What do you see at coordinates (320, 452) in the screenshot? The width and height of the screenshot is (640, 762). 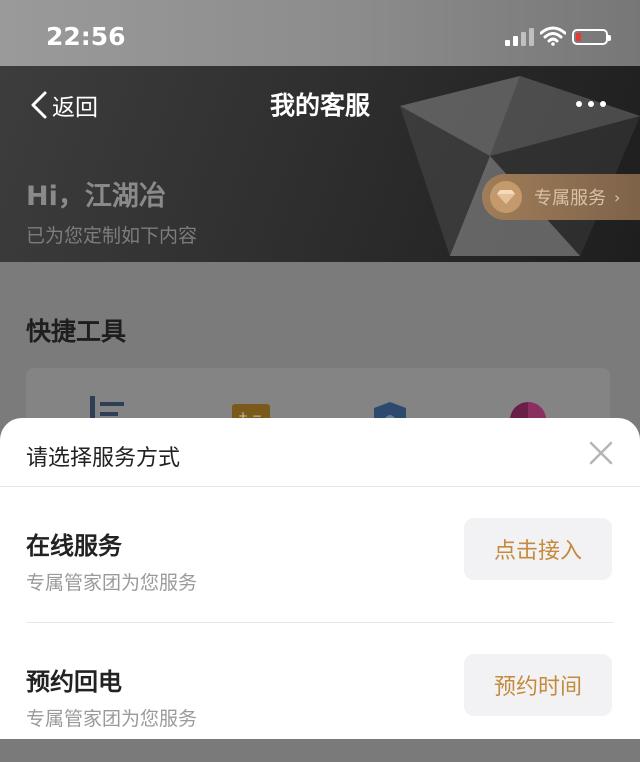 I see `sheet-header: 请选择服务方式` at bounding box center [320, 452].